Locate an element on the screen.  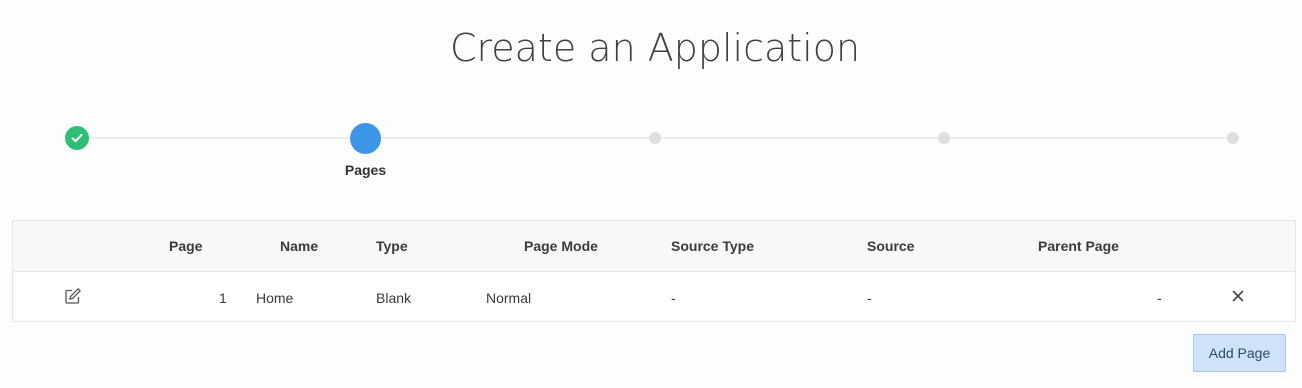
cell-source: - is located at coordinates (869, 298).